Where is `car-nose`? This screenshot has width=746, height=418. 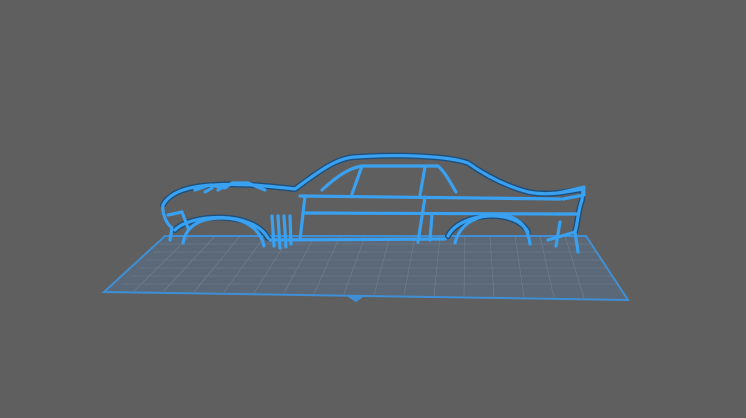 car-nose is located at coordinates (167, 222).